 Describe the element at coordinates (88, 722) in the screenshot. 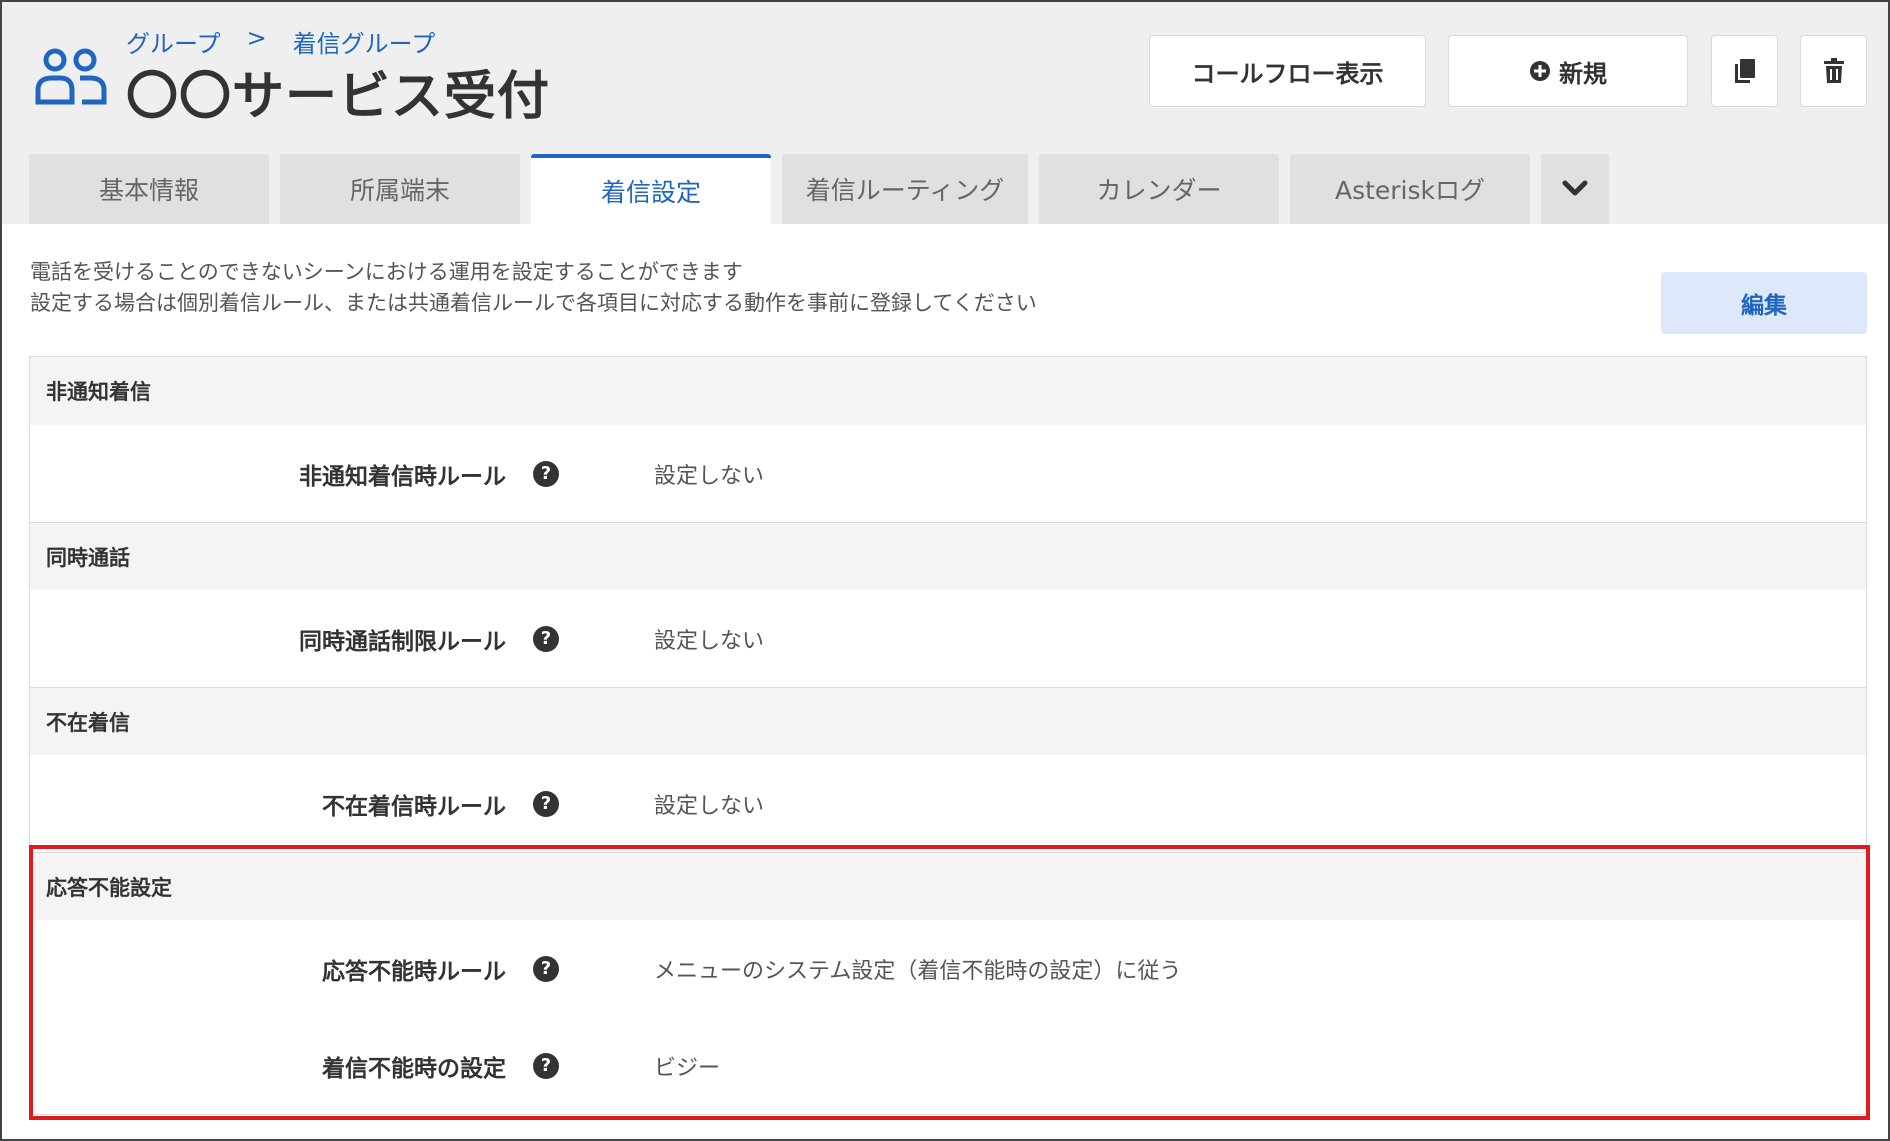

I see `section-title: 不在着信` at that location.